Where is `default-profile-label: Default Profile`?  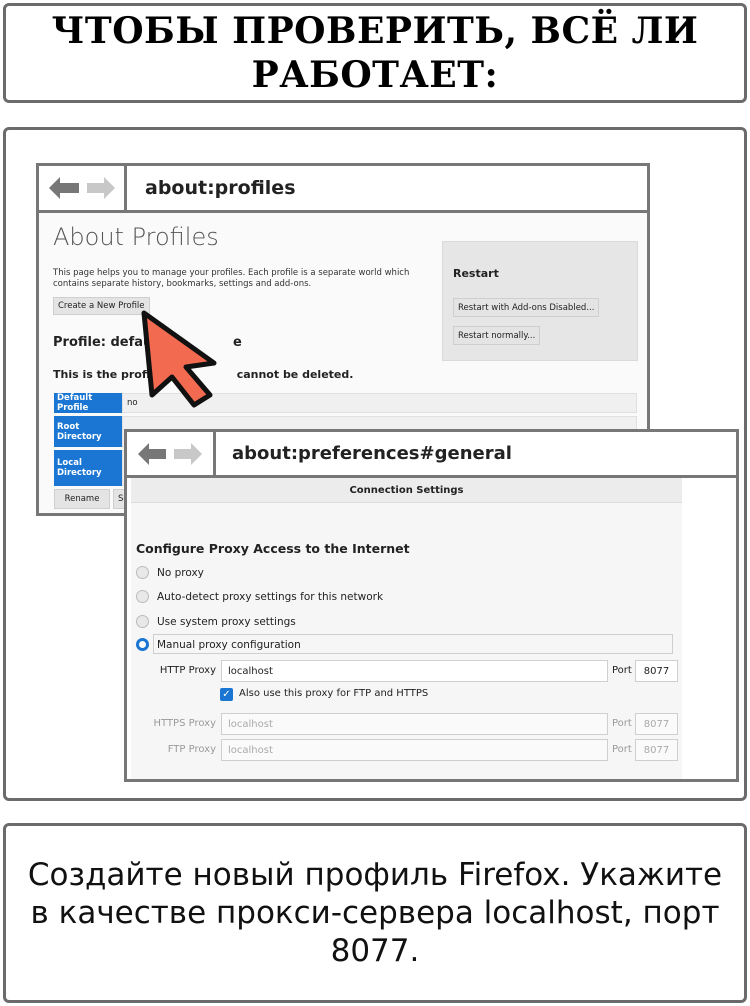 default-profile-label: Default Profile is located at coordinates (88, 403).